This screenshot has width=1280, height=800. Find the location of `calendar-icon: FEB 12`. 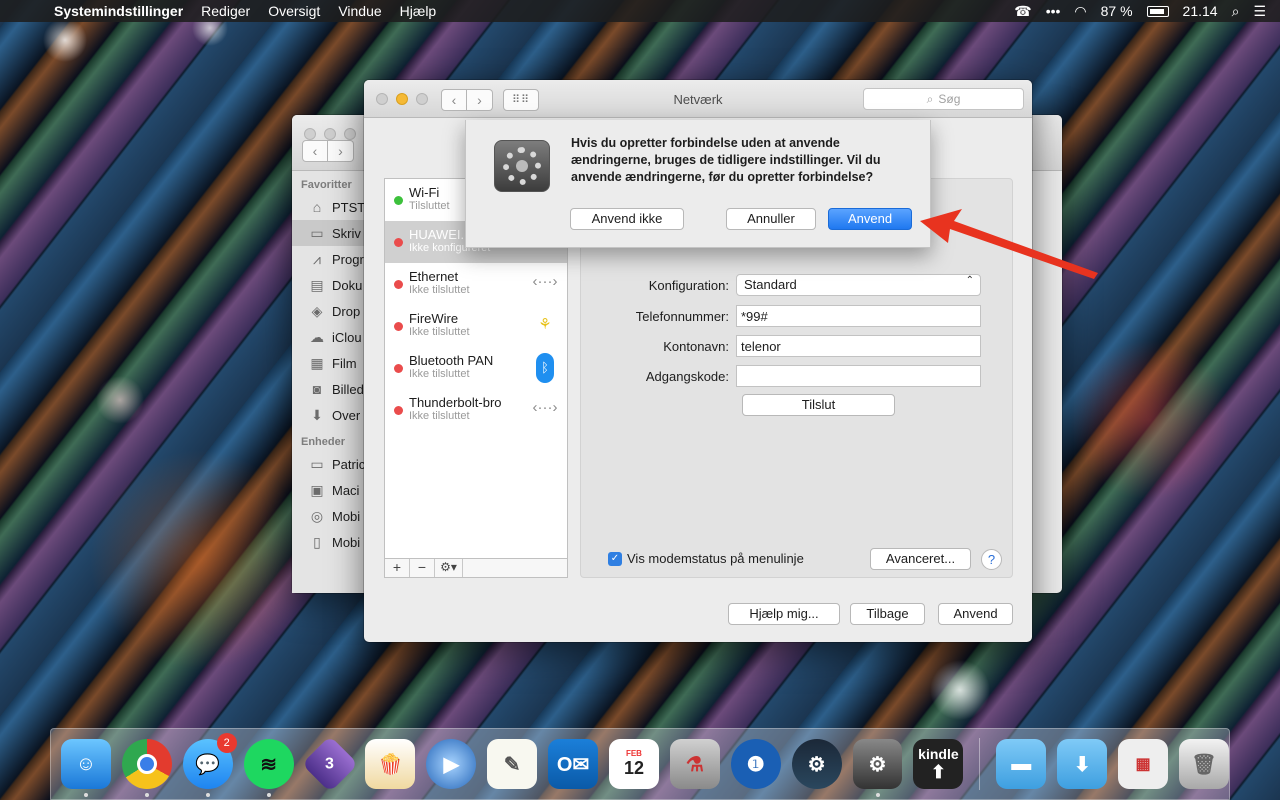

calendar-icon: FEB 12 is located at coordinates (634, 764).